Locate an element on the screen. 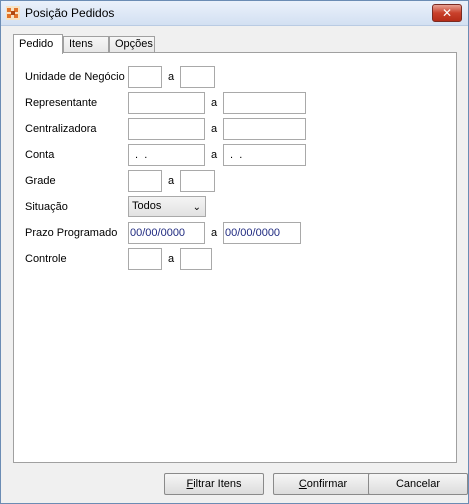  prazo-programado-to-input: 00/00/0000 is located at coordinates (262, 233).